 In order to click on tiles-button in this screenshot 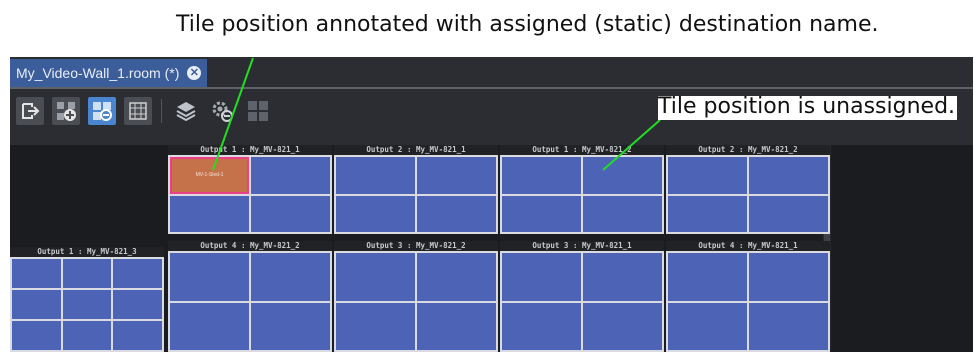, I will do `click(258, 111)`.